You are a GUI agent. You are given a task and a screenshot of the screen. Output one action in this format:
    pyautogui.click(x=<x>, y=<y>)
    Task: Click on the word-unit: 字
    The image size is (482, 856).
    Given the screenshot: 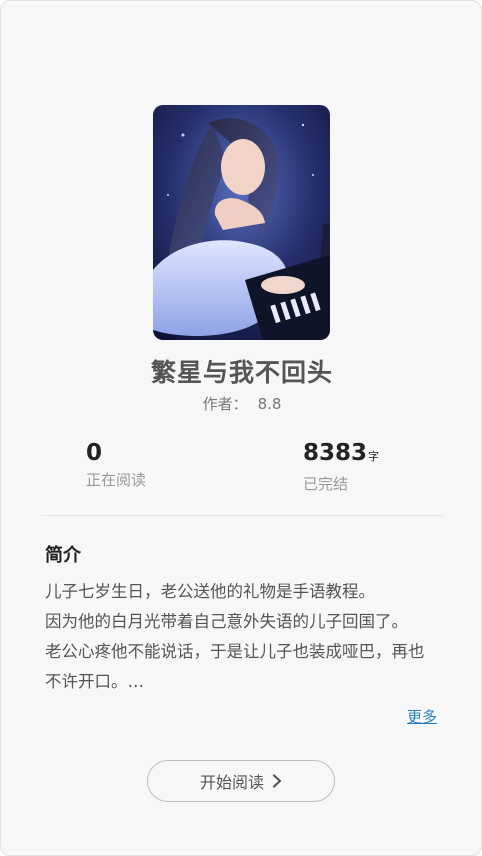 What is the action you would take?
    pyautogui.click(x=374, y=456)
    